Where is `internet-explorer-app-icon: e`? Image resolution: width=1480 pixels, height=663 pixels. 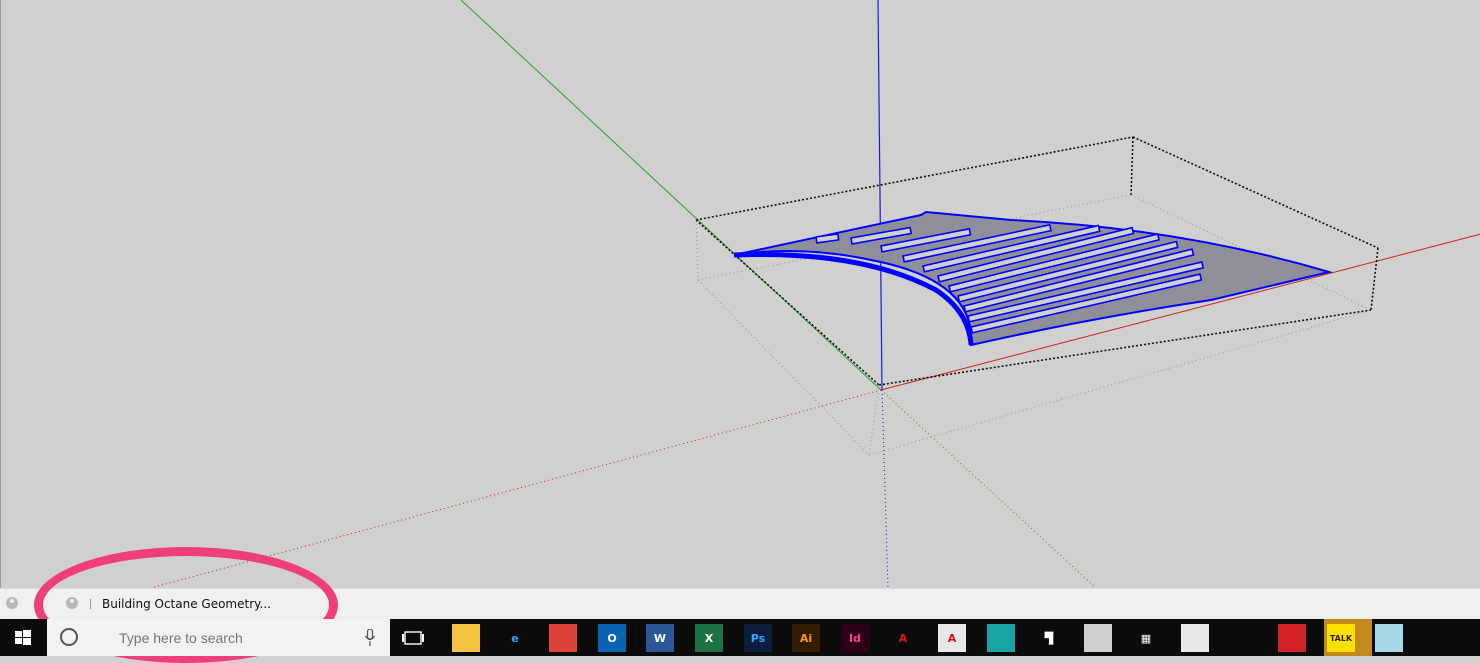 internet-explorer-app-icon: e is located at coordinates (515, 638).